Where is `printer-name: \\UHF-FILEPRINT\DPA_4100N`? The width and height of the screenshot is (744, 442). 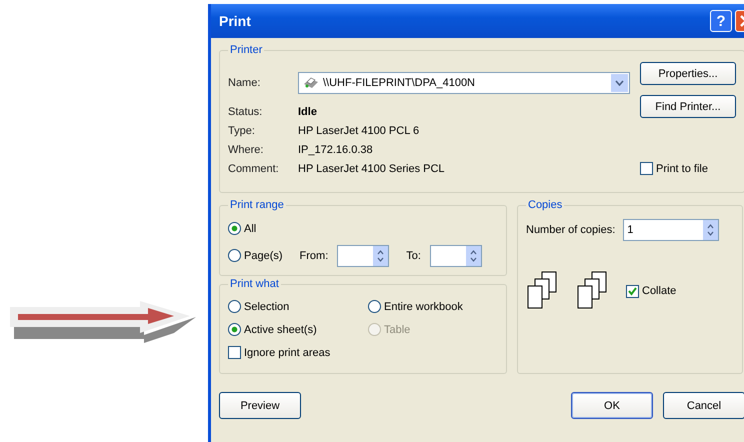 printer-name: \\UHF-FILEPRINT\DPA_4100N is located at coordinates (399, 83).